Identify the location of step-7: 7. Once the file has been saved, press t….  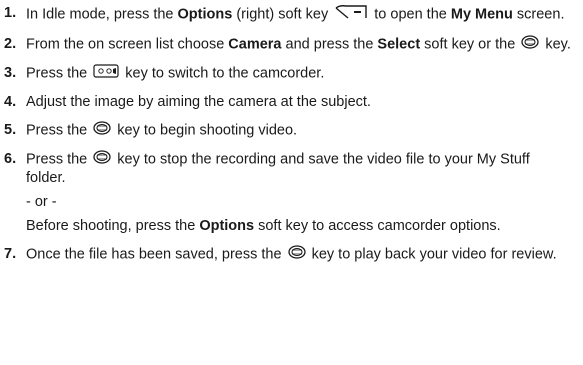
(280, 254).